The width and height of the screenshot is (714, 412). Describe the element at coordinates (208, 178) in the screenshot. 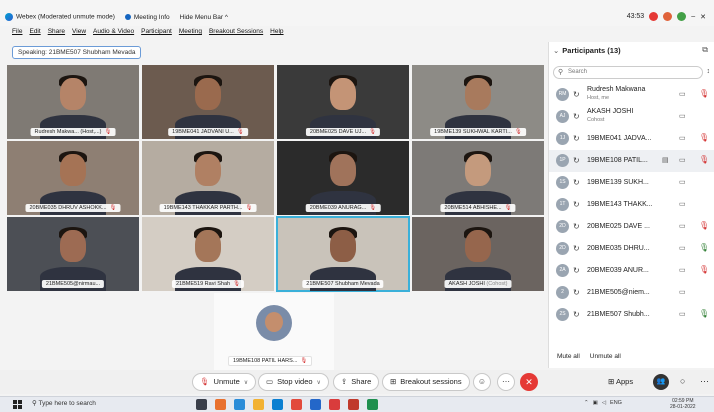

I see `video-tile: 19BME143 THAKKAR PARTH... 🎙` at that location.